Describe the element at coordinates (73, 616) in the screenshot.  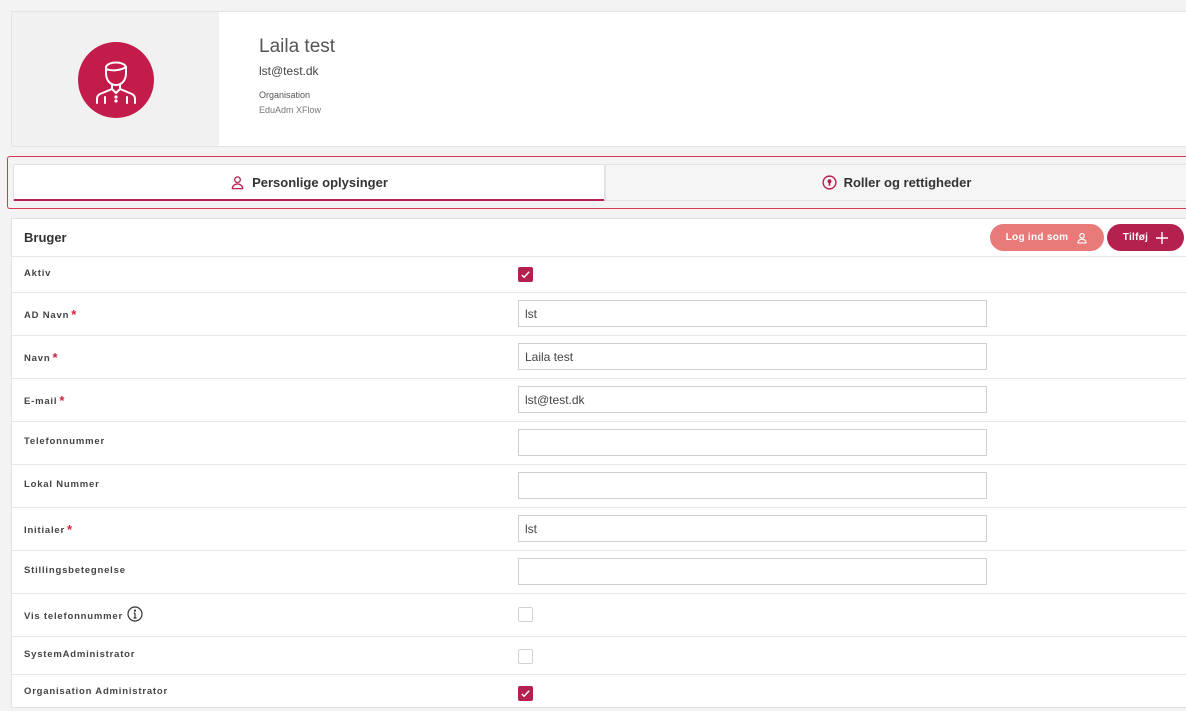
I see `vis-telefonnummer-label-text: Vis telefonnummer` at that location.